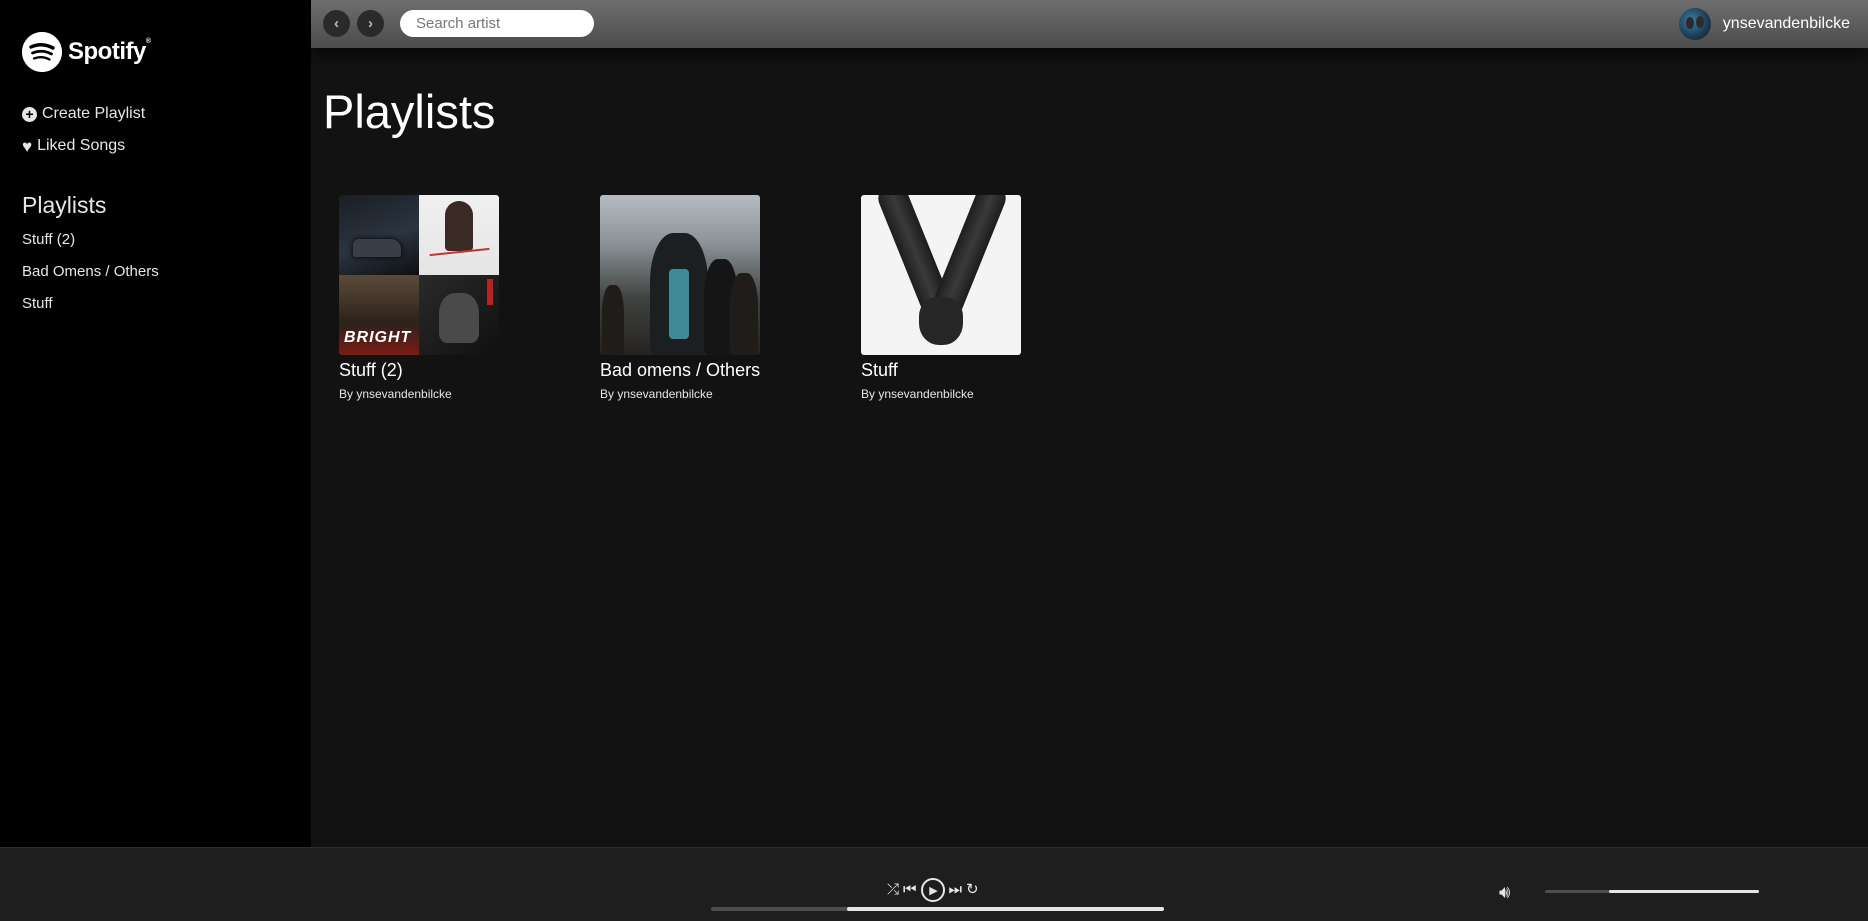  What do you see at coordinates (379, 315) in the screenshot?
I see `album-art: BRIGHT` at bounding box center [379, 315].